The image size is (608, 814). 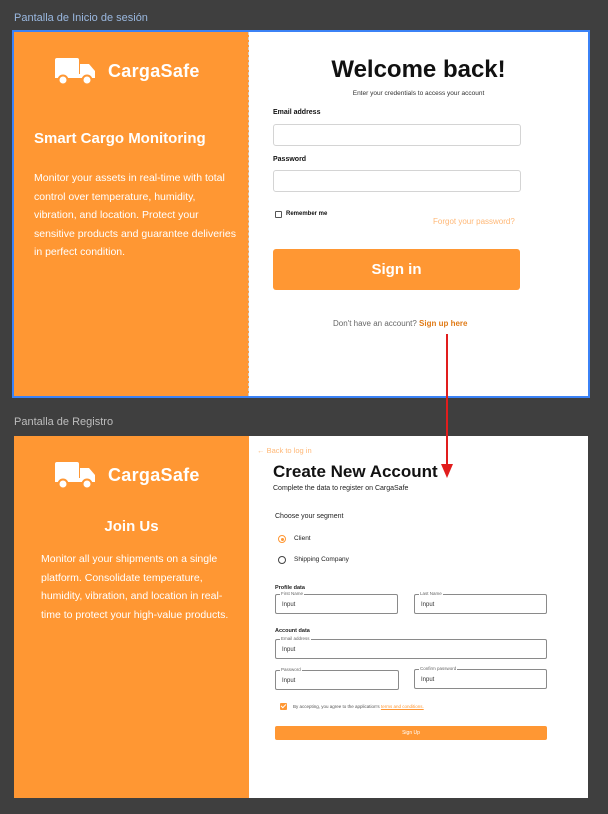 What do you see at coordinates (289, 681) in the screenshot?
I see `register-password-value: Input` at bounding box center [289, 681].